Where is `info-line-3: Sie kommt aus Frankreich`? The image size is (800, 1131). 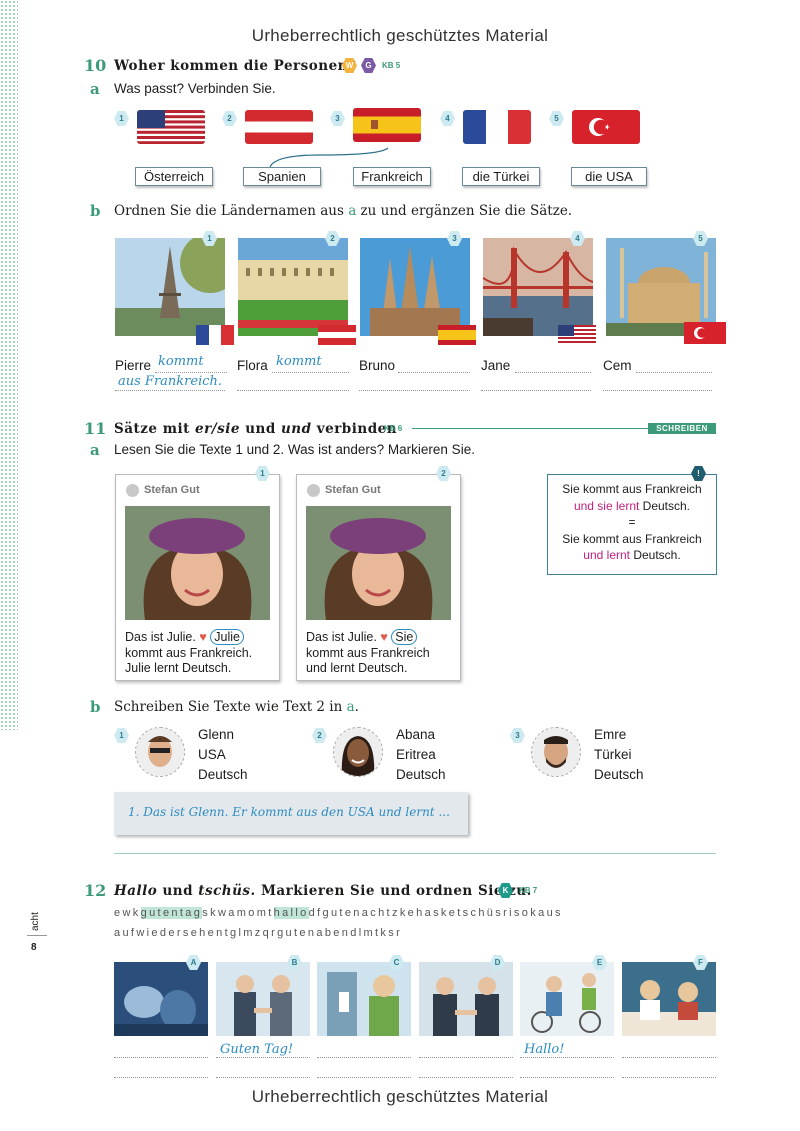
info-line-3: Sie kommt aus Frankreich is located at coordinates (632, 538).